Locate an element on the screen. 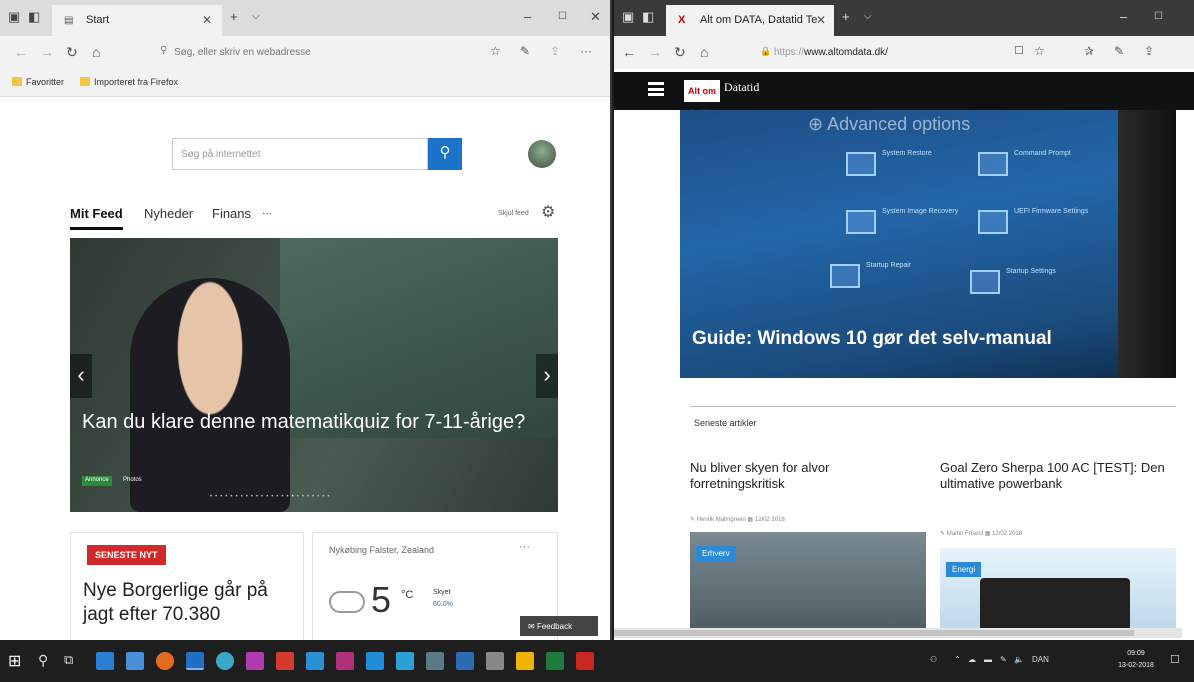 The width and height of the screenshot is (1194, 682). datatid-logo: Datatid is located at coordinates (741, 87).